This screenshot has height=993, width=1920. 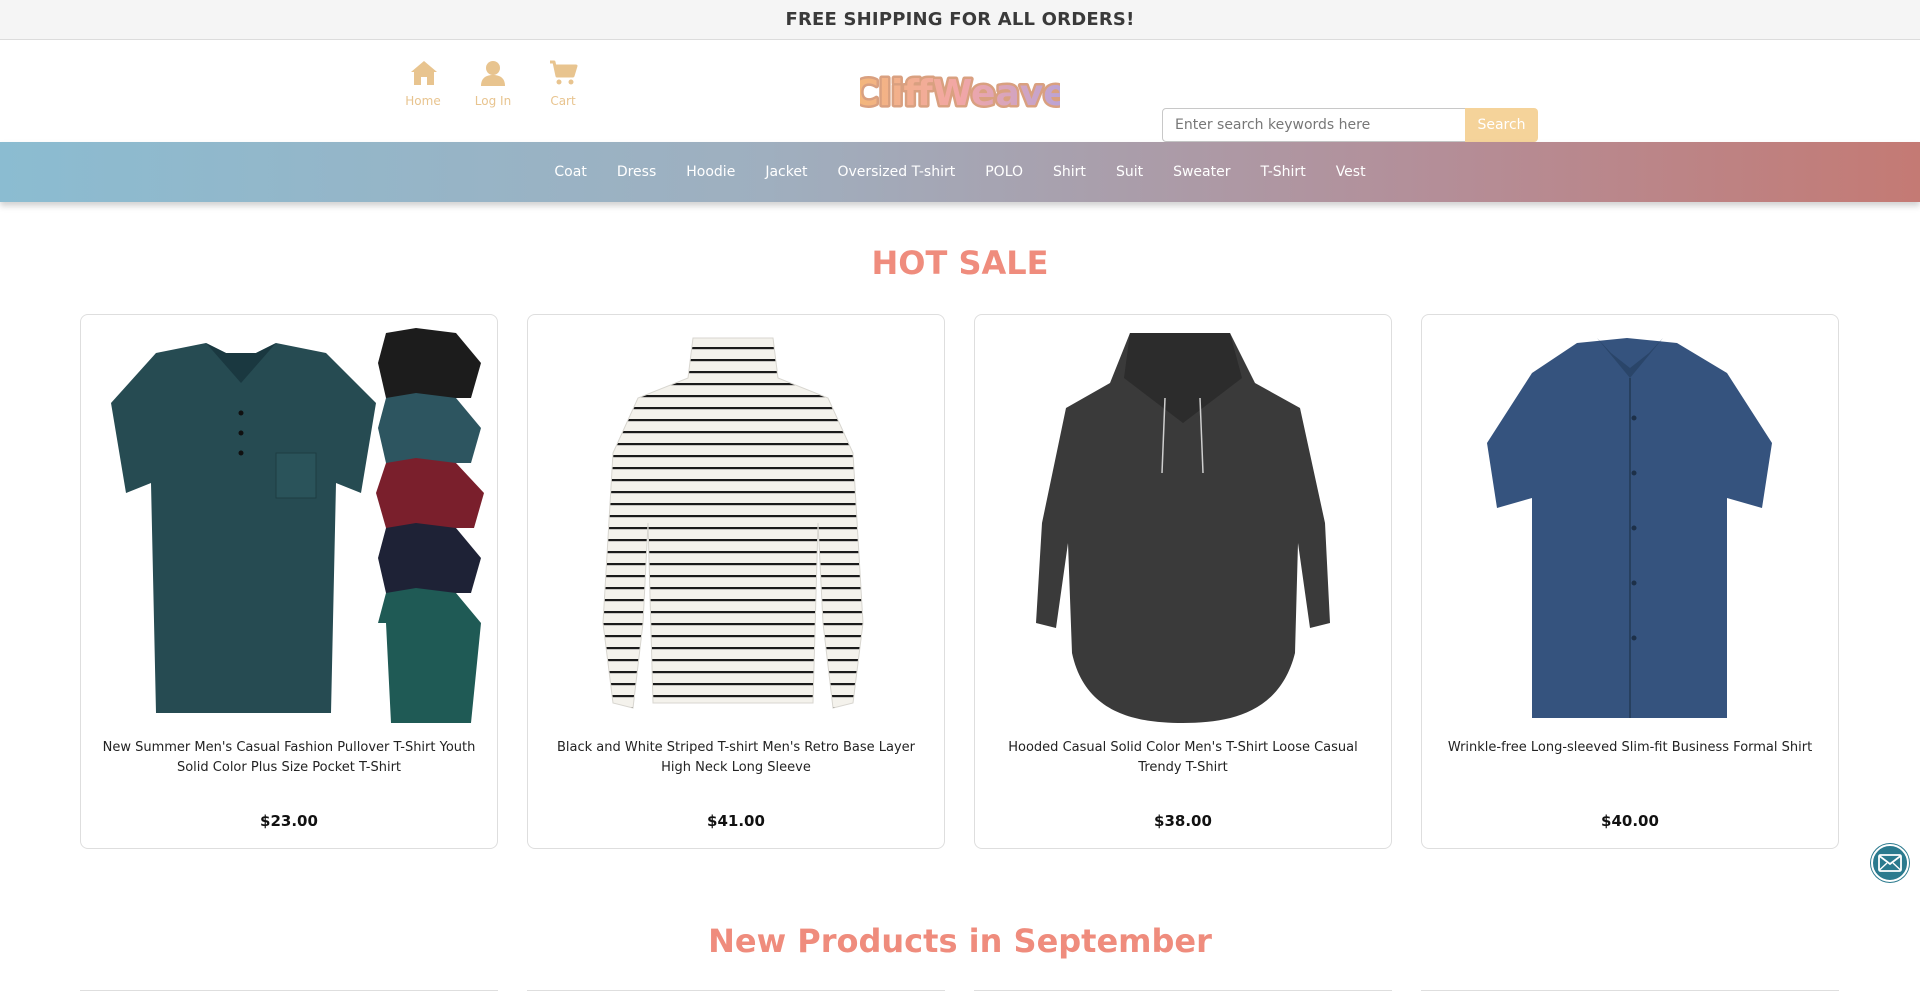 I want to click on home-icon, so click(x=424, y=73).